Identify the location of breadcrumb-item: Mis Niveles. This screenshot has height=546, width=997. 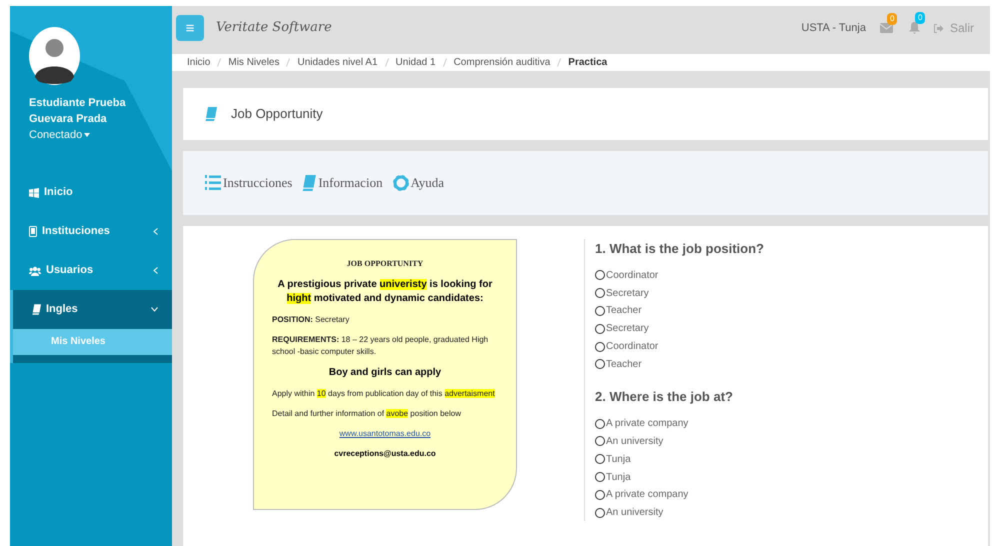
(254, 62).